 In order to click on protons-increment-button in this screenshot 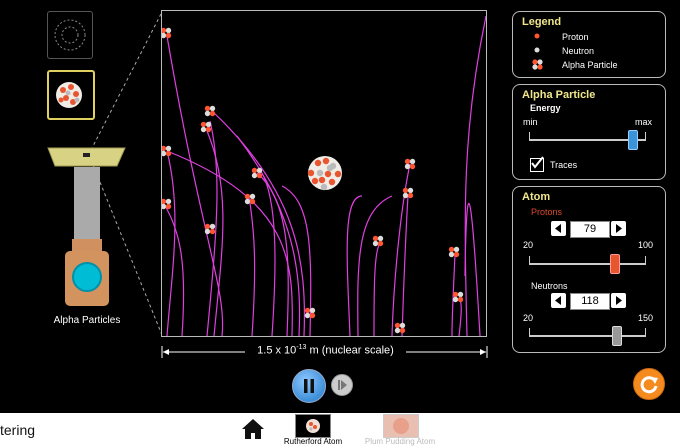, I will do `click(618, 228)`.